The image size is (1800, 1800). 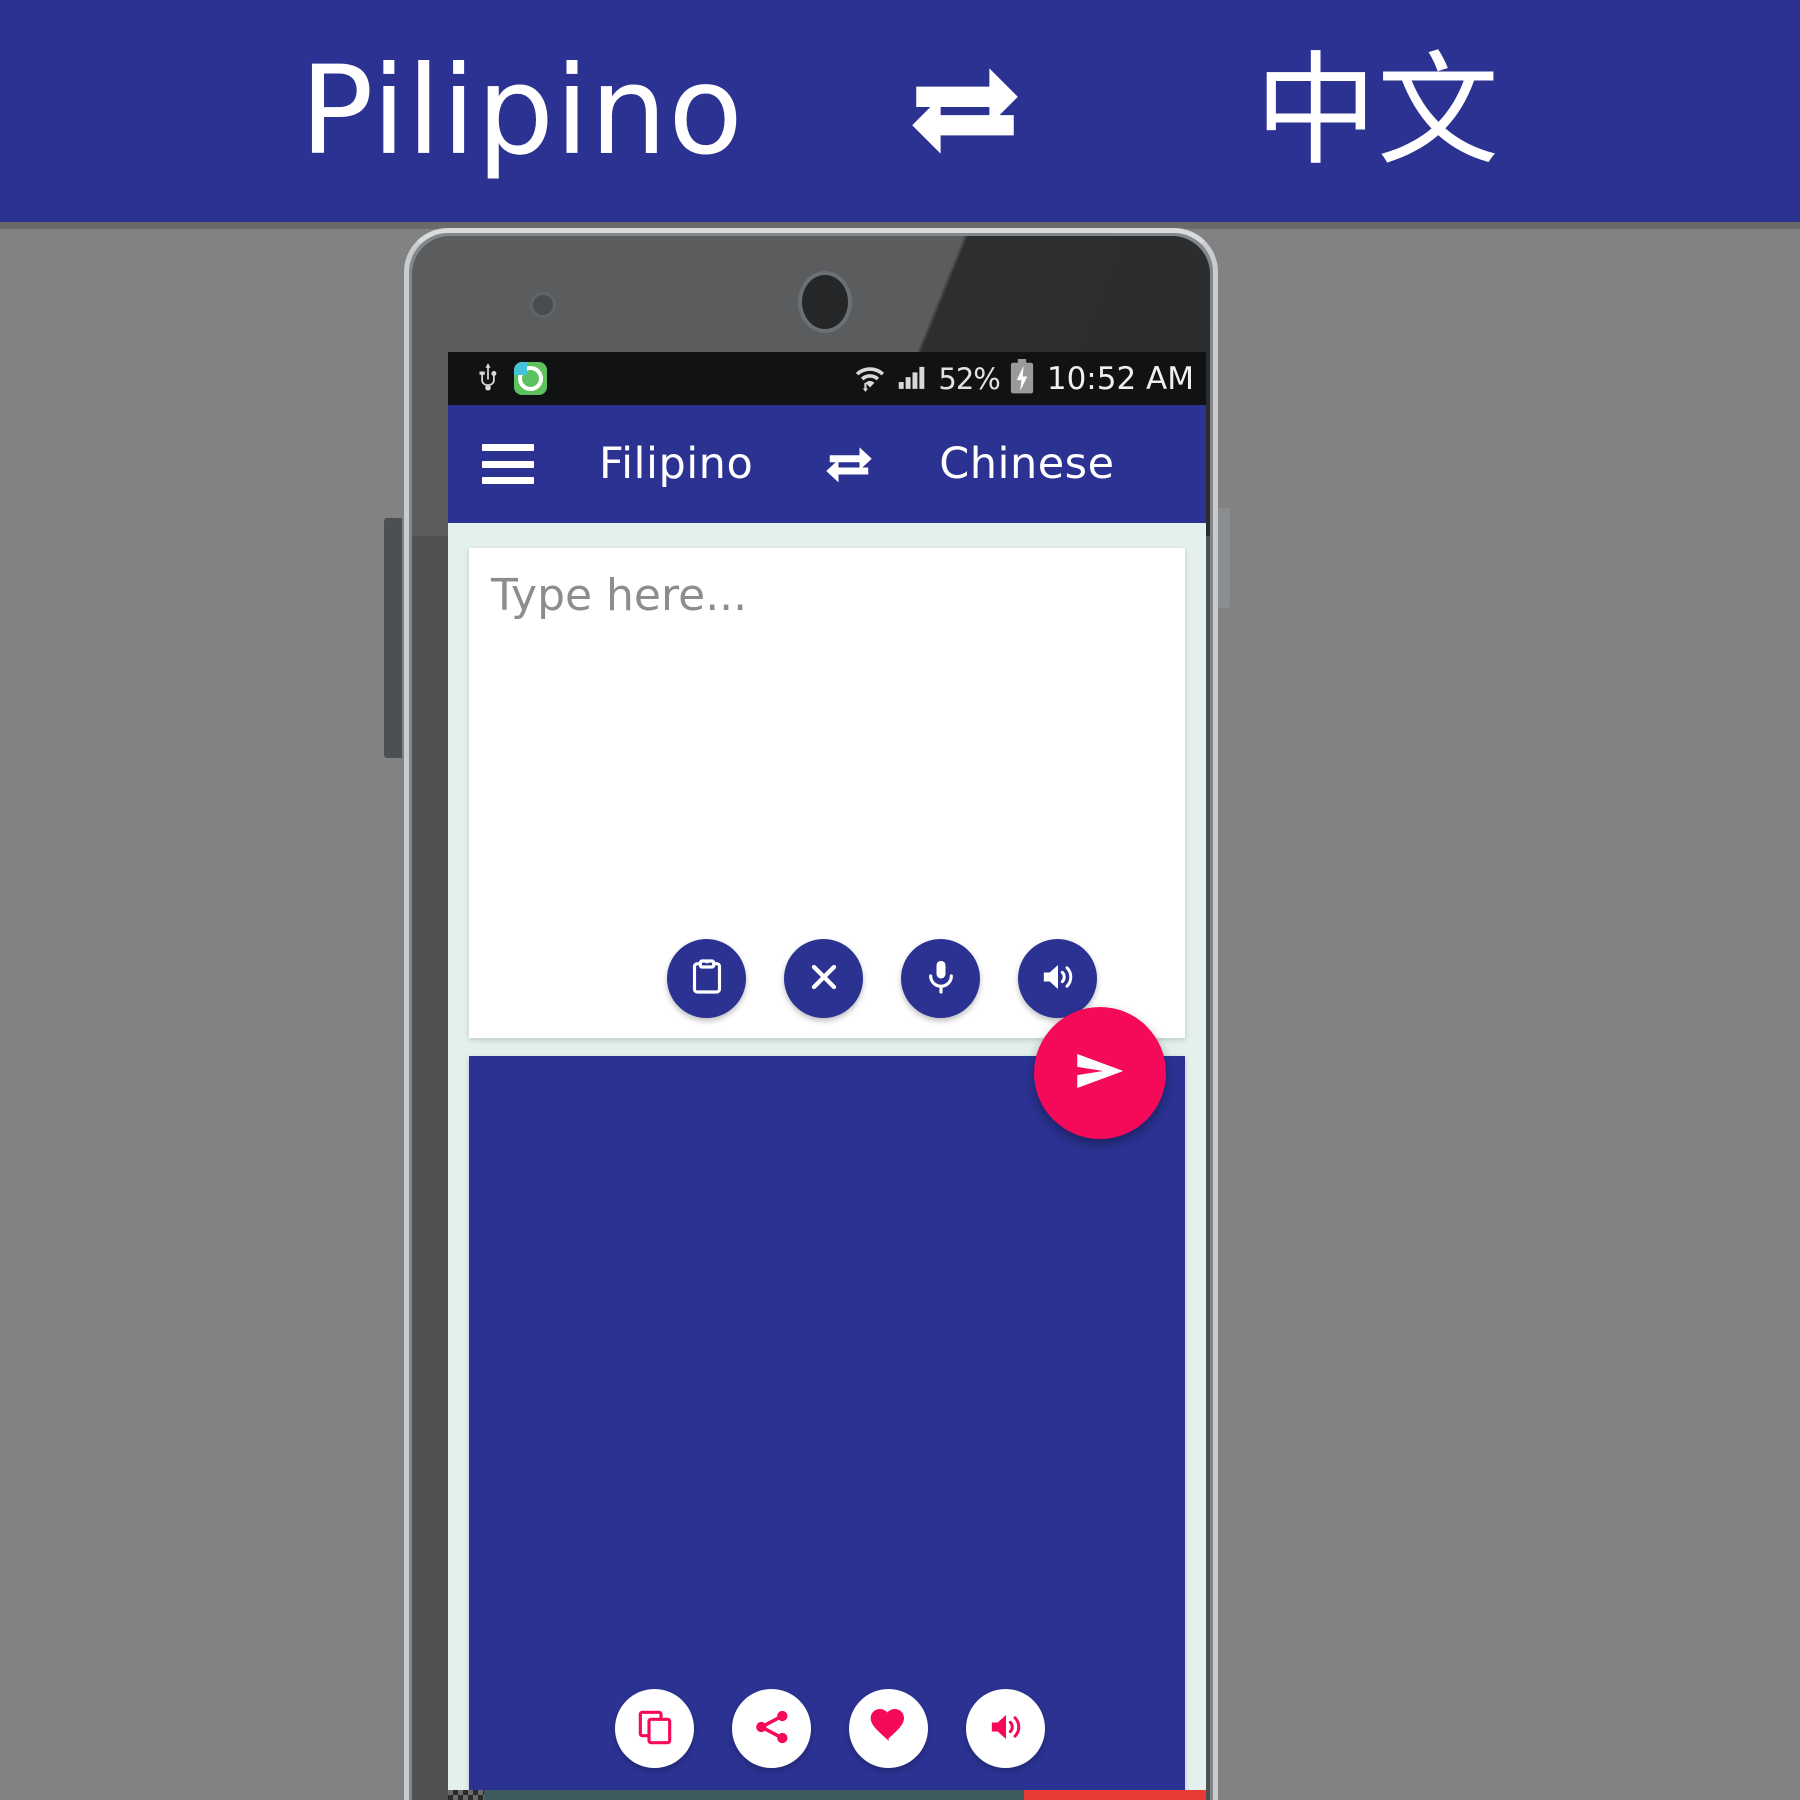 What do you see at coordinates (870, 379) in the screenshot?
I see `wifi-data-transfer-icon` at bounding box center [870, 379].